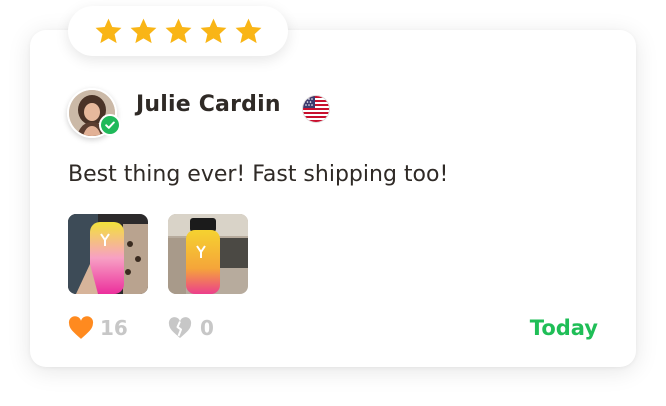  What do you see at coordinates (258, 174) in the screenshot?
I see `review-text: Best thing ever! Fast shipping too!` at bounding box center [258, 174].